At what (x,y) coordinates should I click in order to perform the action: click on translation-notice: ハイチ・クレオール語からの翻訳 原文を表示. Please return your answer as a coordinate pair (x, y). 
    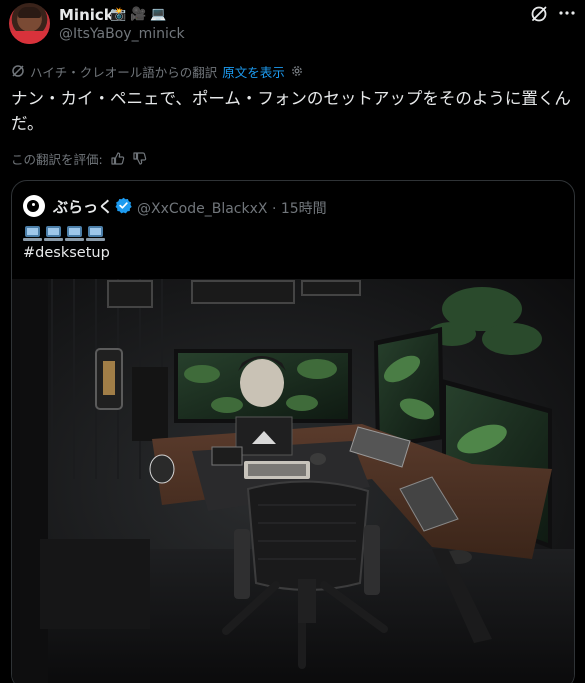
    Looking at the image, I should click on (157, 71).